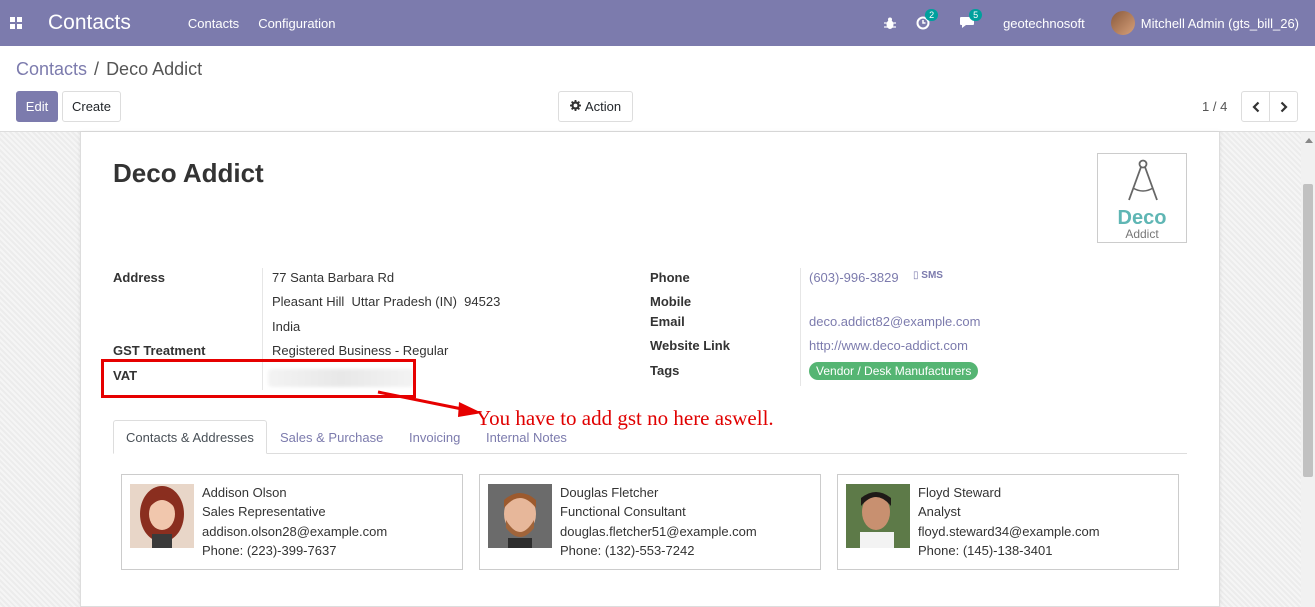 The image size is (1315, 607). Describe the element at coordinates (139, 277) in the screenshot. I see `address-label: Address` at that location.